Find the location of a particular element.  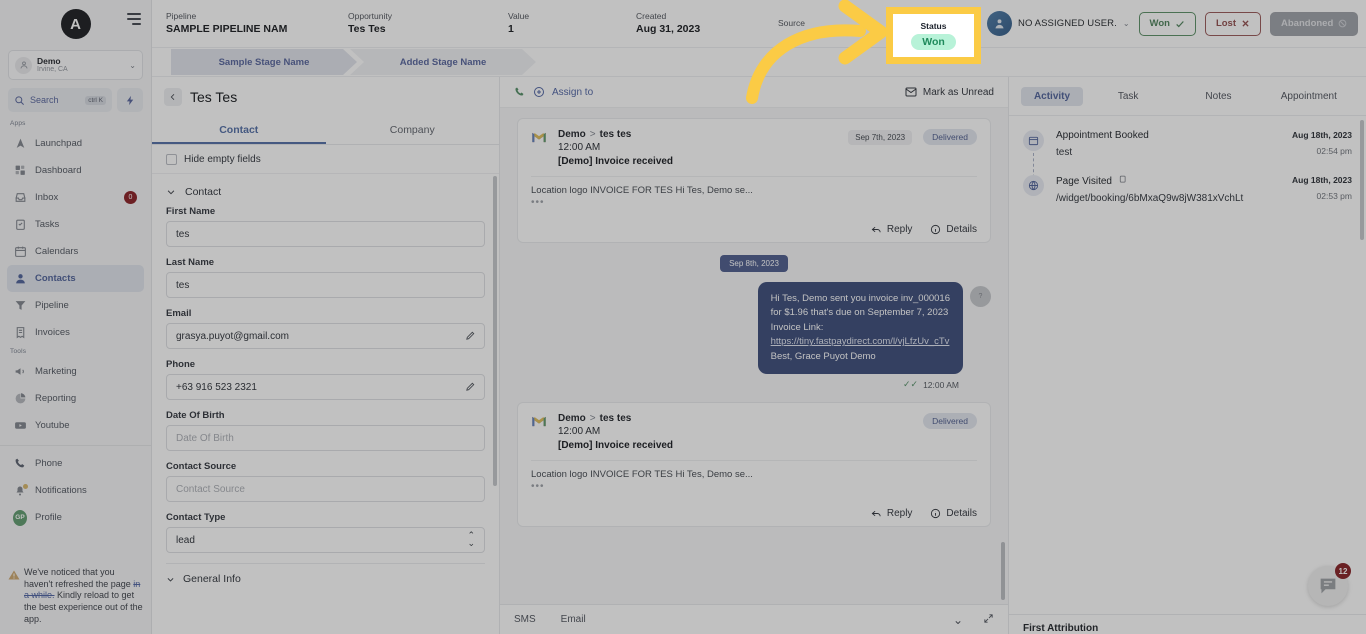

assign-to-button: Assign to is located at coordinates (553, 92).